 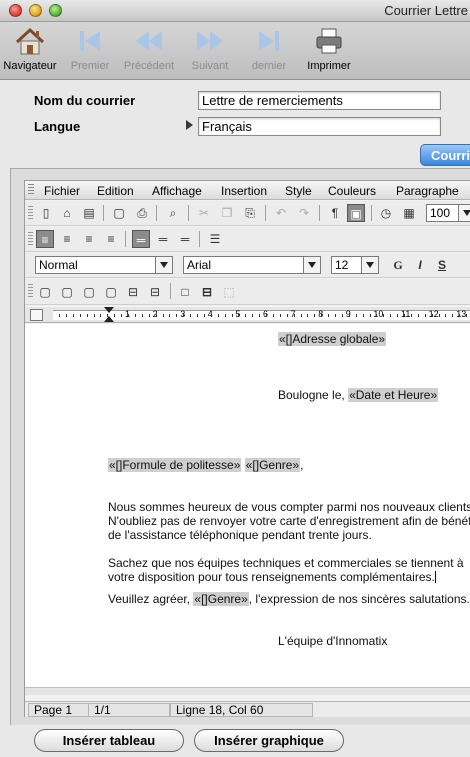 I want to click on justify-icon: ≡, so click(x=111, y=239).